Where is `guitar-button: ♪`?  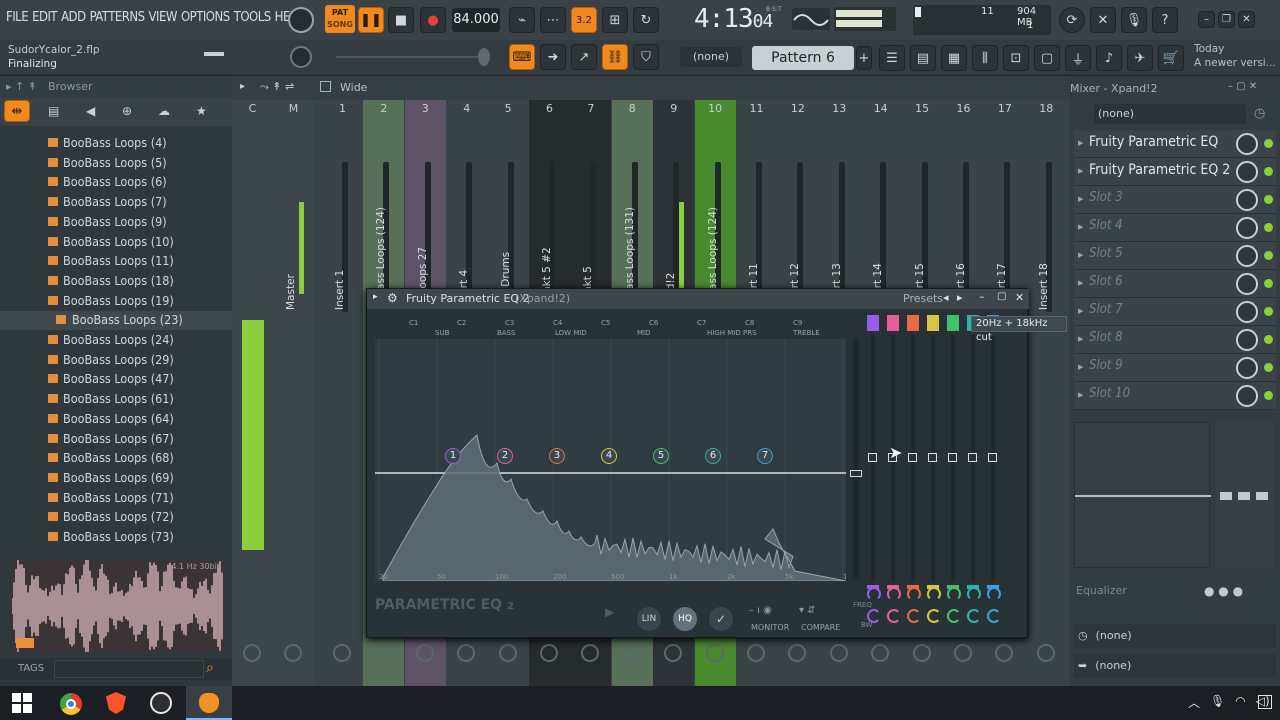
guitar-button: ♪ is located at coordinates (1109, 58).